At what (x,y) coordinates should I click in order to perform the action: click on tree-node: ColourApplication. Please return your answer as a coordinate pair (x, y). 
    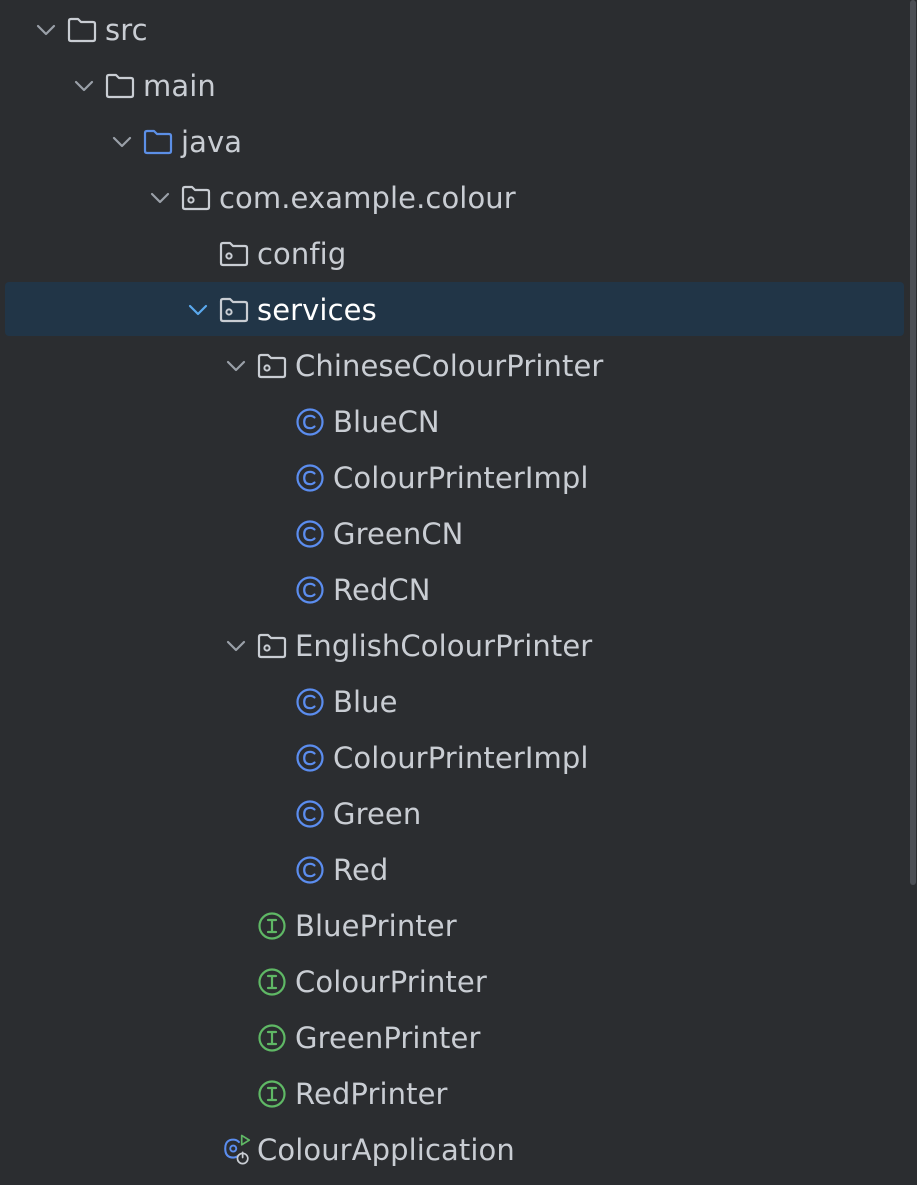
    Looking at the image, I should click on (455, 1150).